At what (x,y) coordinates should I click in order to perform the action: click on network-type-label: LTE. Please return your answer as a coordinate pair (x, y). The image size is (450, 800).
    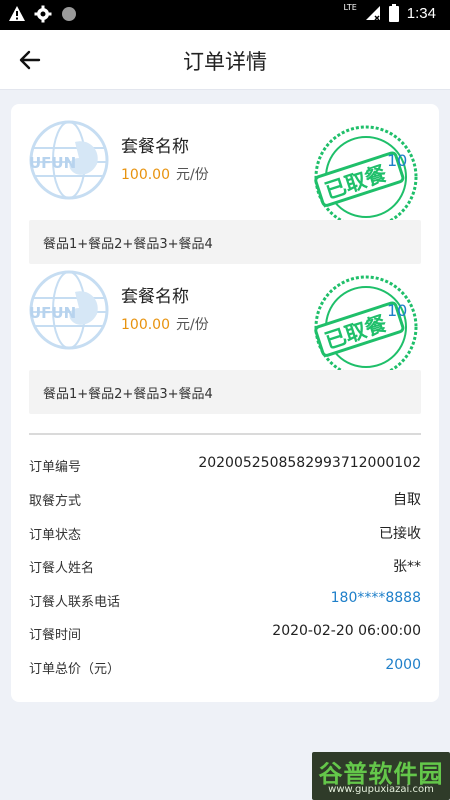
    Looking at the image, I should click on (350, 7).